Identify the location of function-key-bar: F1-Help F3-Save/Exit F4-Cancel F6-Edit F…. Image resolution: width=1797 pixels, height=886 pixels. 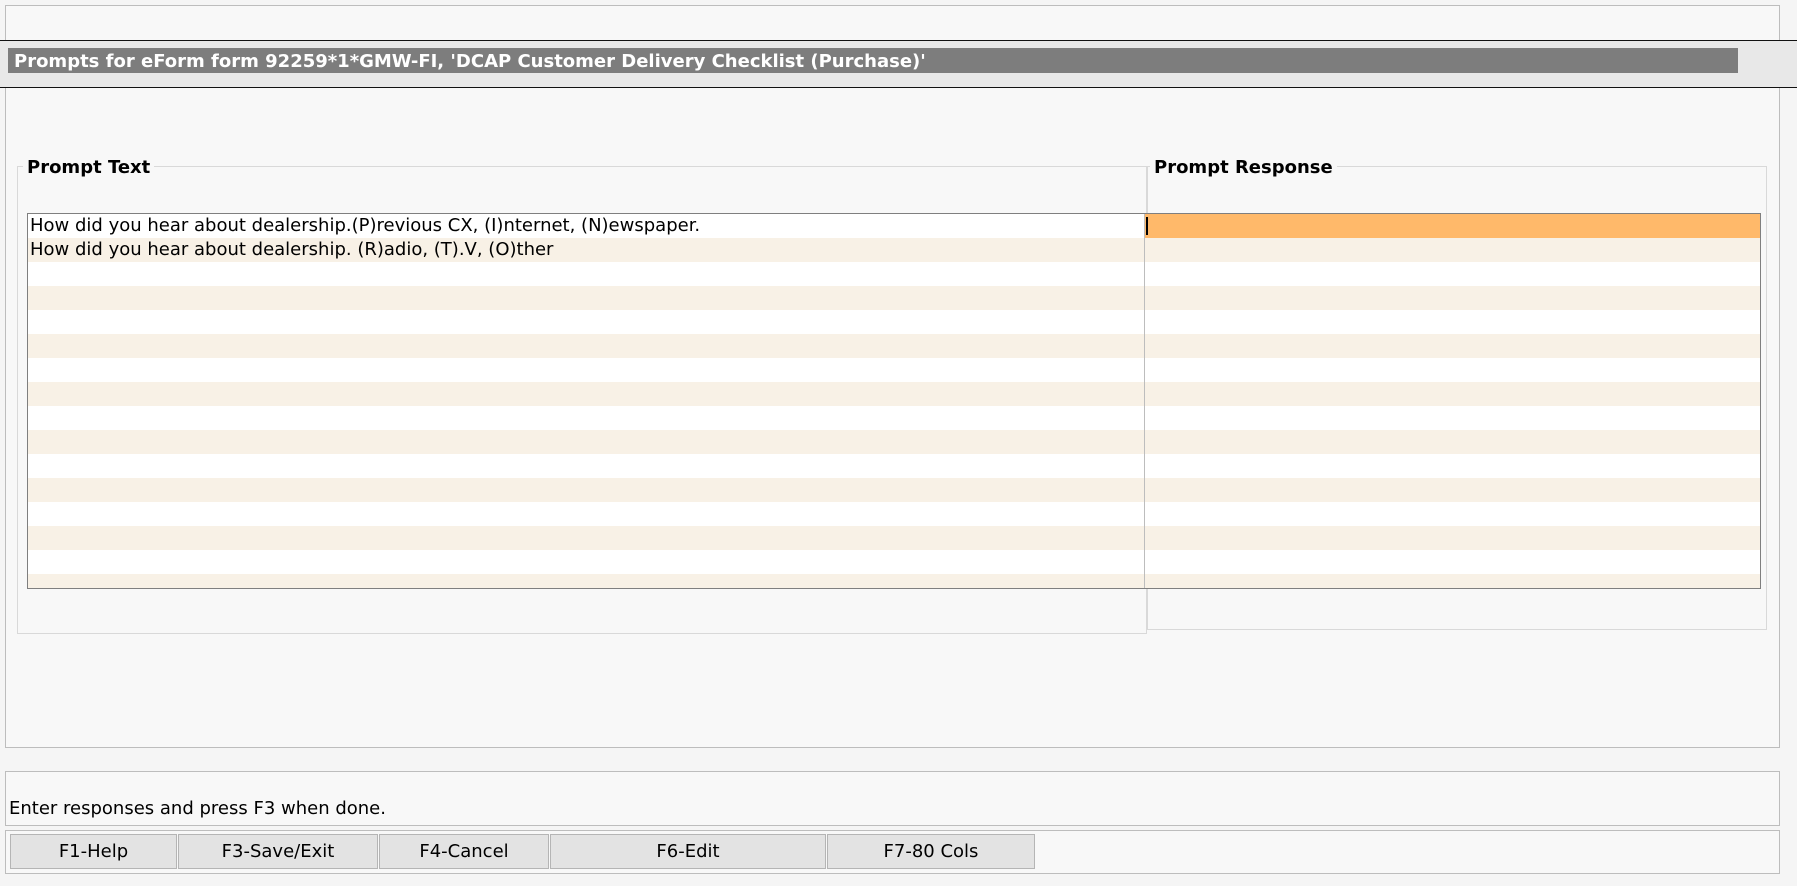
(892, 852).